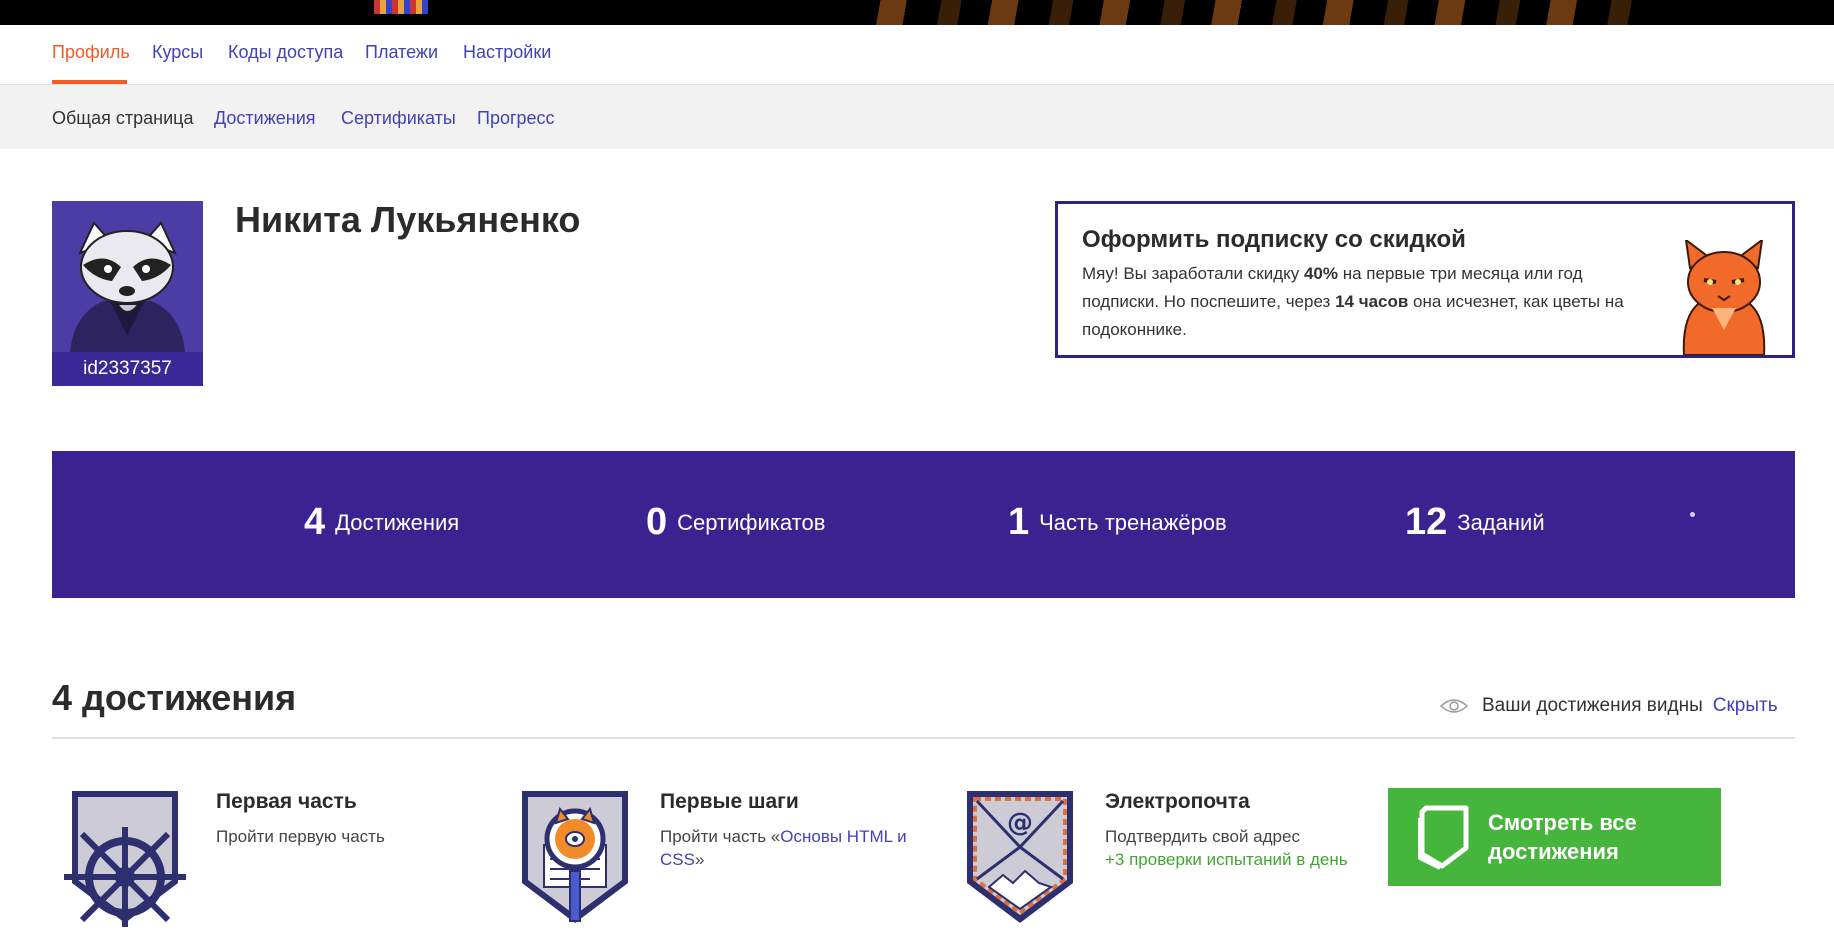 Image resolution: width=1834 pixels, height=951 pixels. Describe the element at coordinates (507, 52) in the screenshot. I see `nav-settings: Настройки` at that location.